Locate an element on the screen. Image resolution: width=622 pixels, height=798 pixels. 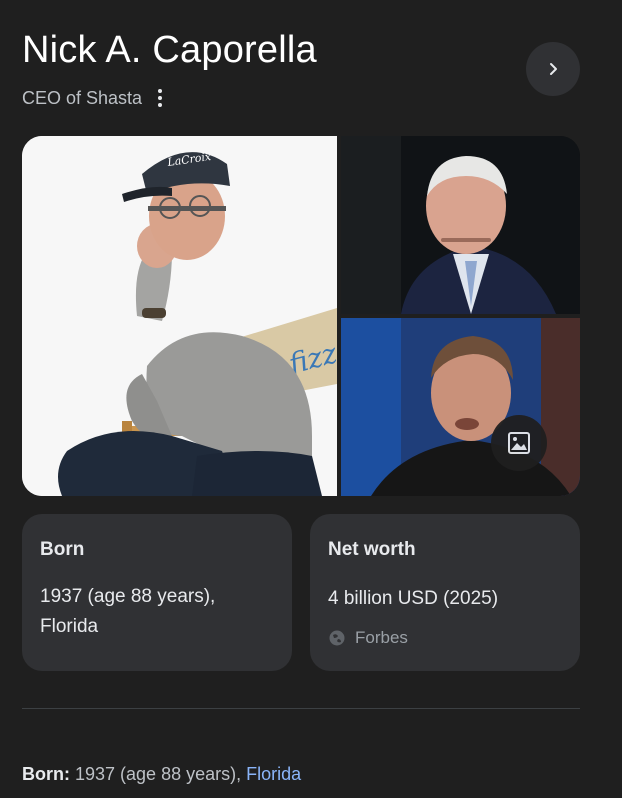
source-row: Forbes is located at coordinates (445, 638).